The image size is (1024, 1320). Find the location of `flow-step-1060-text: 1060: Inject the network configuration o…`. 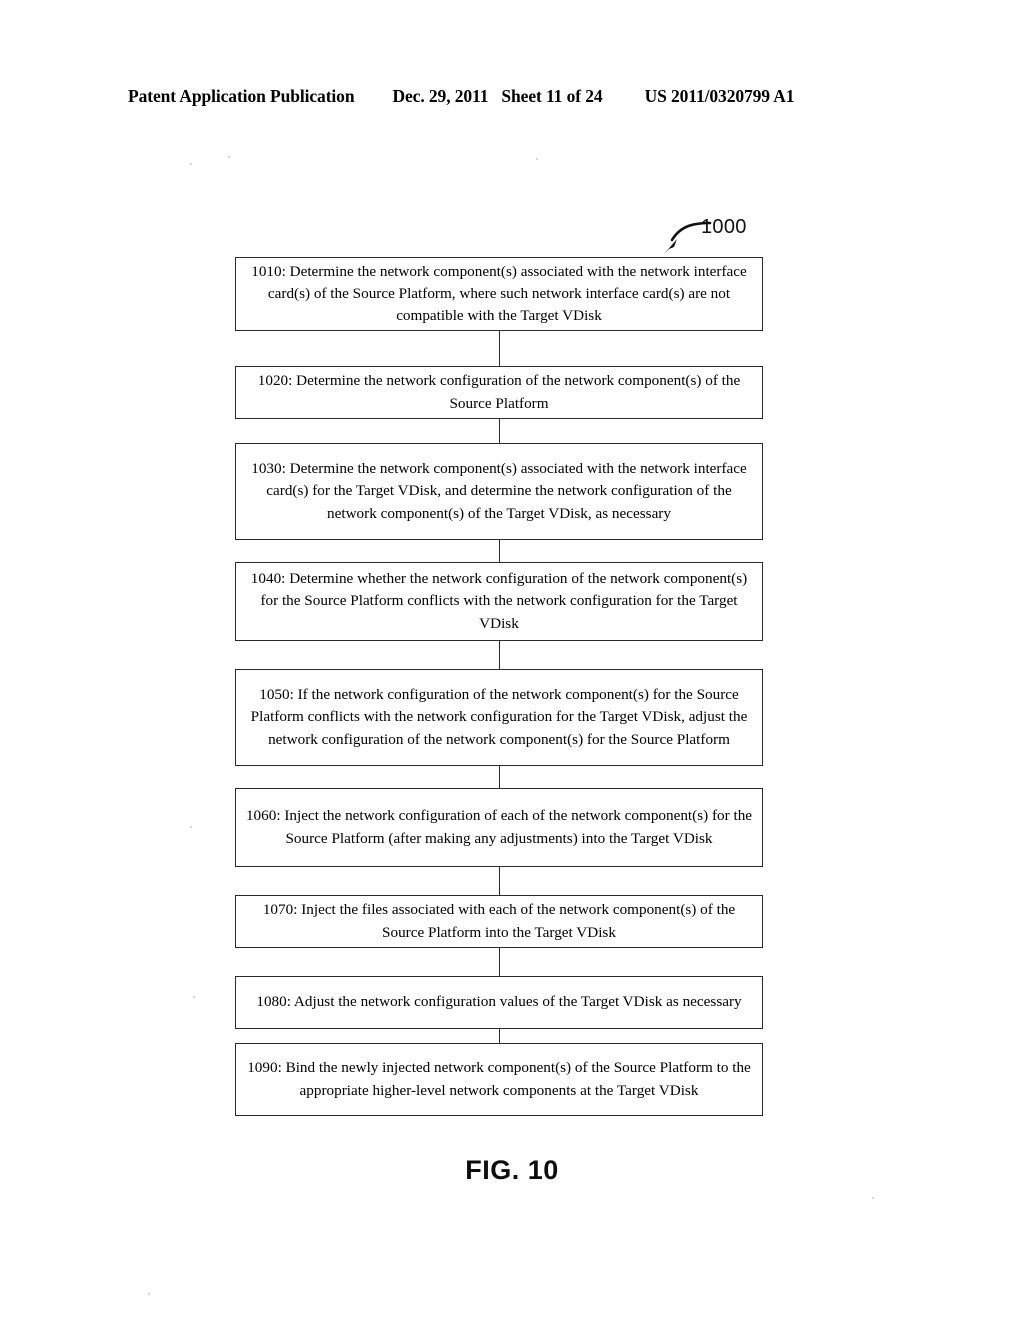

flow-step-1060-text: 1060: Inject the network configuration o… is located at coordinates (499, 827).